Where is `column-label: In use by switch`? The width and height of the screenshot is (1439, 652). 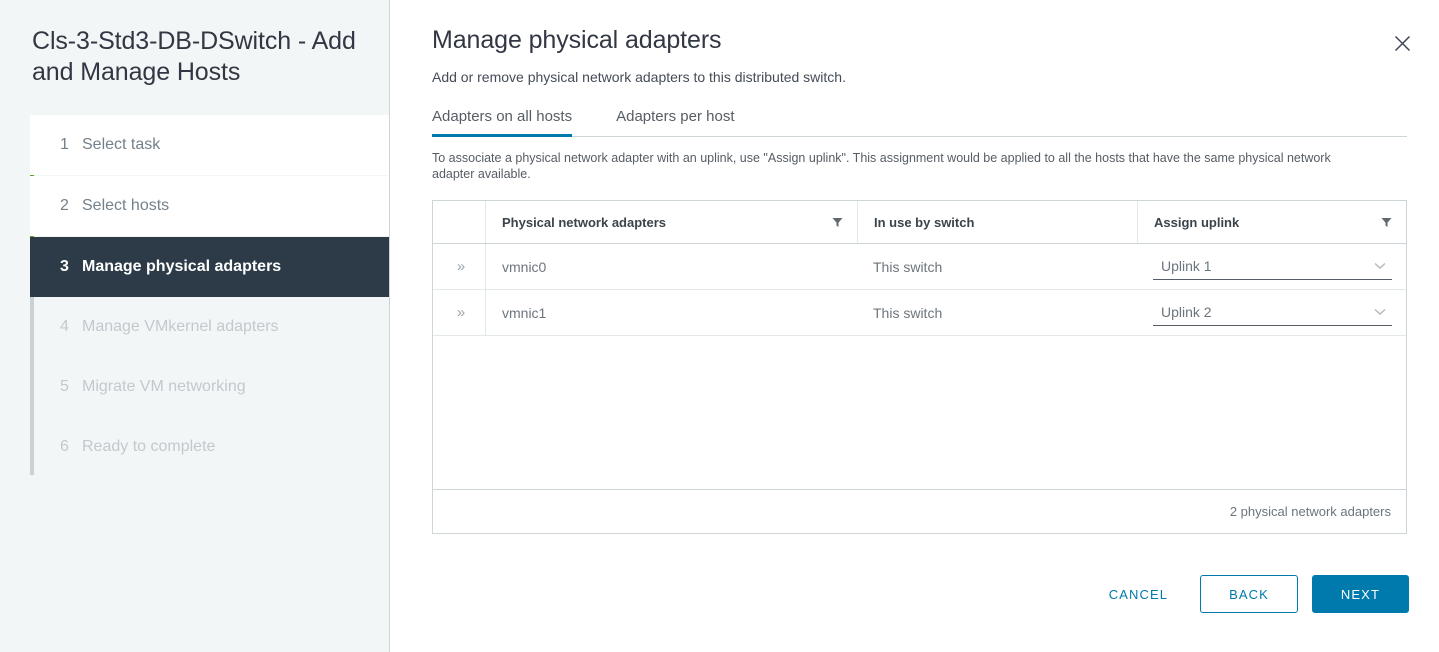 column-label: In use by switch is located at coordinates (924, 222).